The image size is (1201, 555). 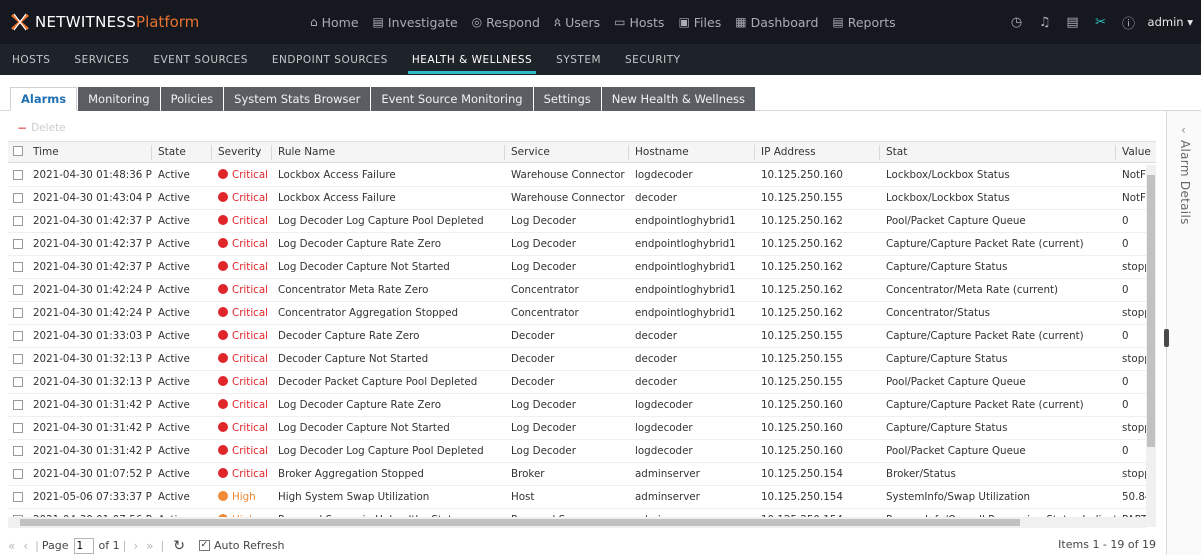 I want to click on subnav-item-system: SYSTEM, so click(x=578, y=59).